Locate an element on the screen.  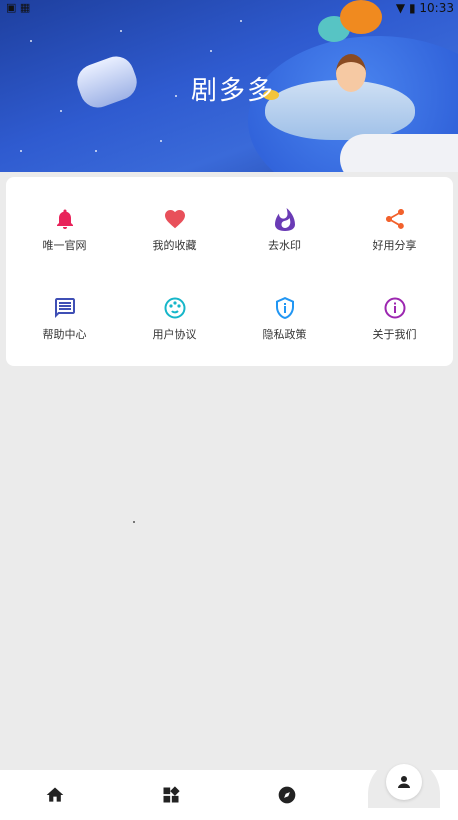
compass-icon is located at coordinates (287, 795).